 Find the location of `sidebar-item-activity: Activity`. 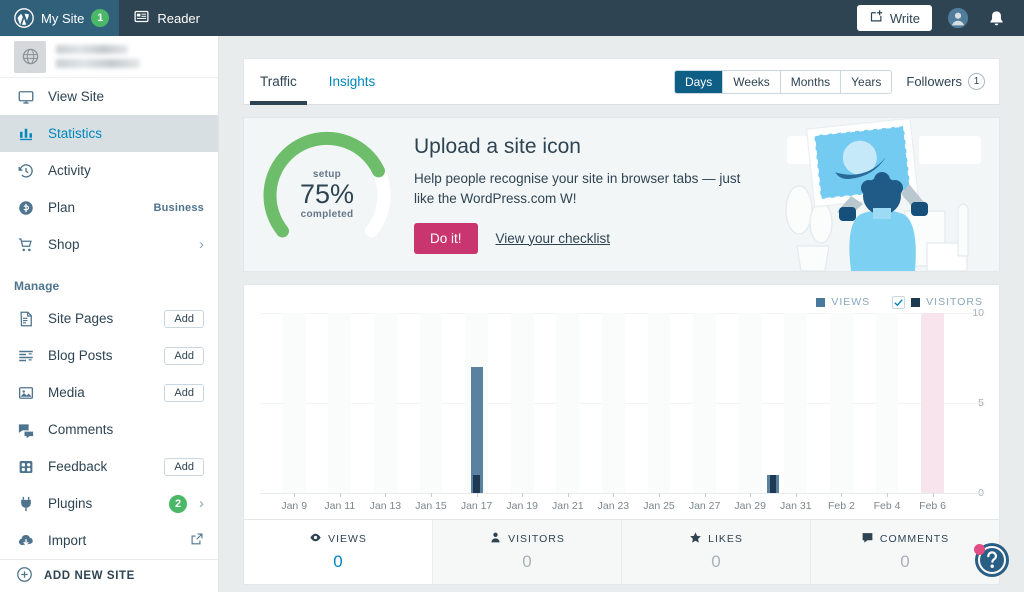

sidebar-item-activity: Activity is located at coordinates (109, 170).